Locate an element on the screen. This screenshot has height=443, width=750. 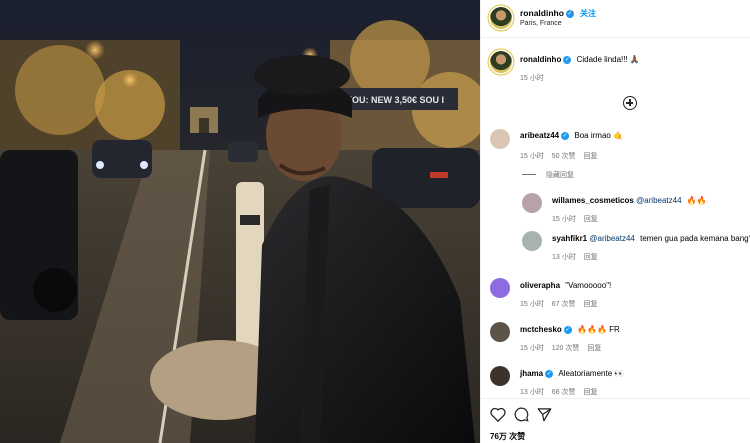
comment-text: 🔥🔥 is located at coordinates (696, 200).